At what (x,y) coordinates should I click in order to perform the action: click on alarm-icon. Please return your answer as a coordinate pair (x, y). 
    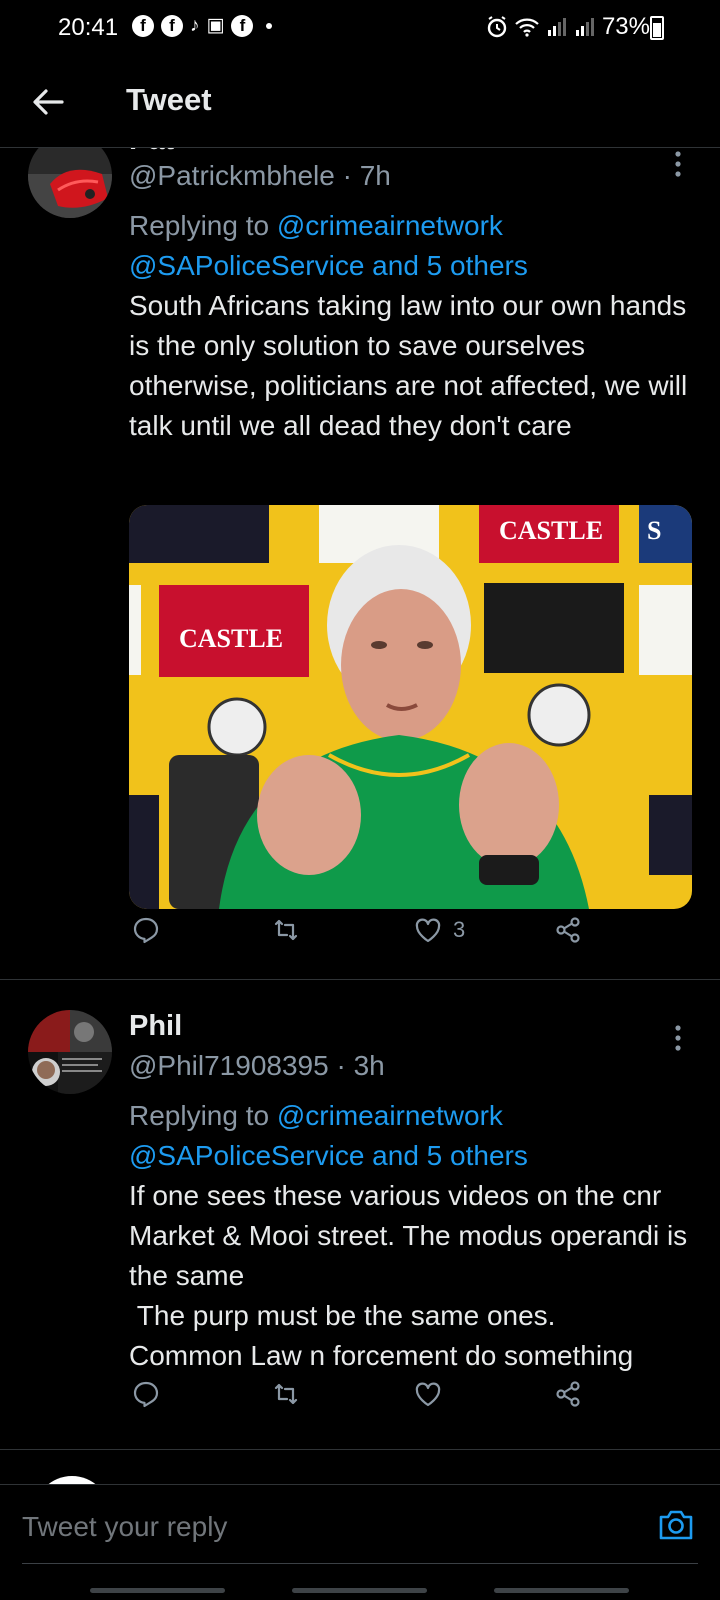
    Looking at the image, I should click on (497, 27).